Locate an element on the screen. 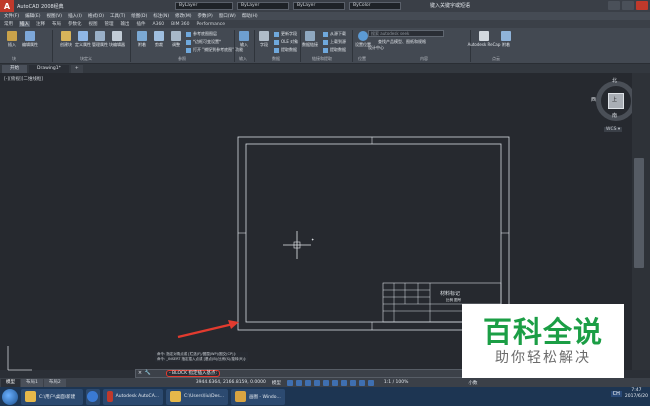 The width and height of the screenshot is (650, 406). drafting-toggles is located at coordinates (330, 382).